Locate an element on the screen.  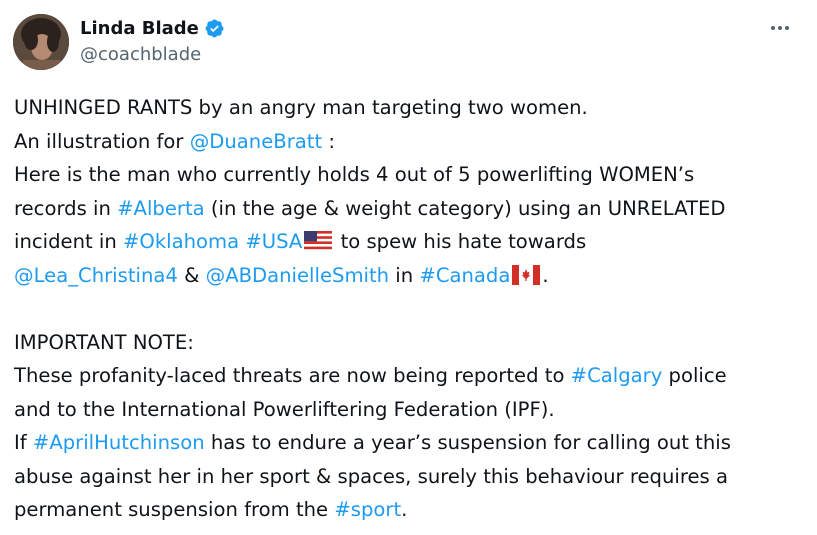
mention-link: @ABDanielleSmith is located at coordinates (297, 275).